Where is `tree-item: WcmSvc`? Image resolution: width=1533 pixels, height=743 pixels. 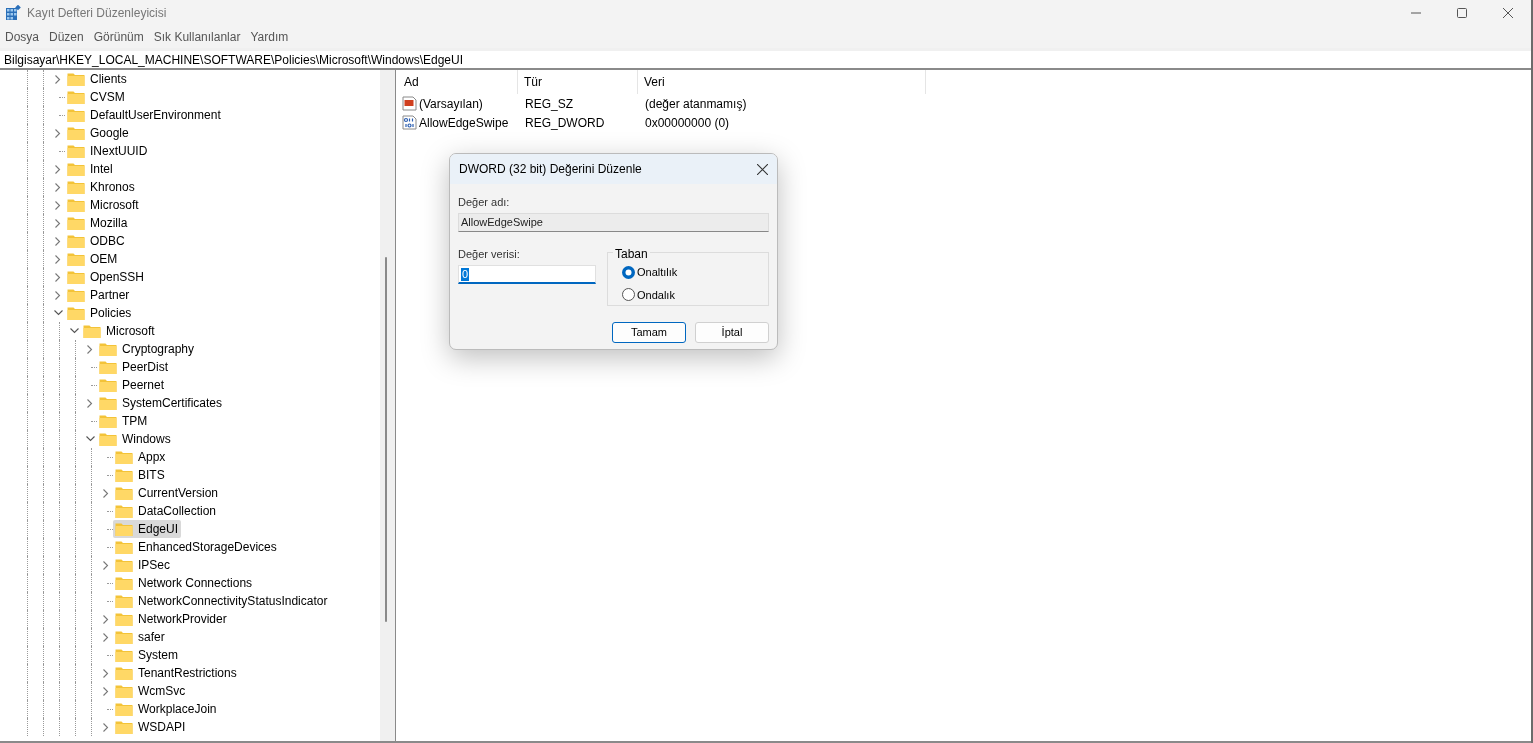
tree-item: WcmSvc is located at coordinates (151, 691).